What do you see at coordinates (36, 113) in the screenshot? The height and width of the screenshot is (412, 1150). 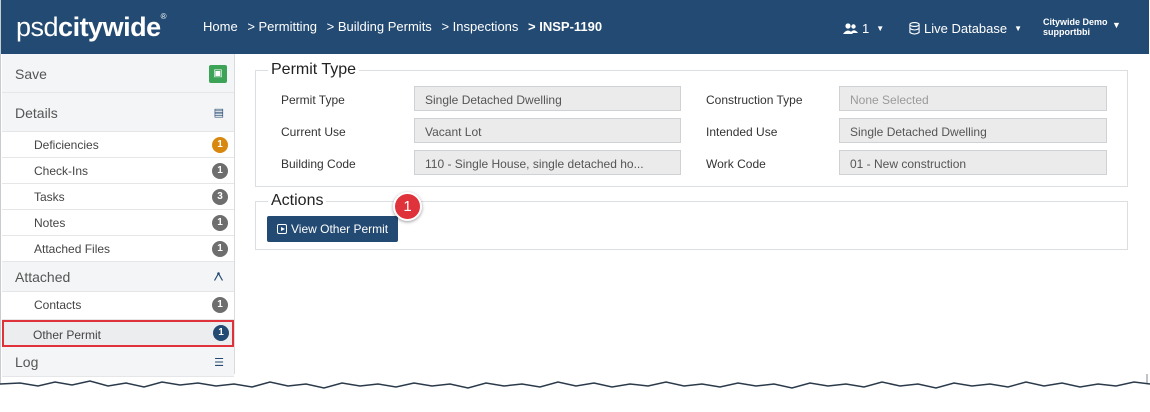 I see `sidebar-section-label: Details` at bounding box center [36, 113].